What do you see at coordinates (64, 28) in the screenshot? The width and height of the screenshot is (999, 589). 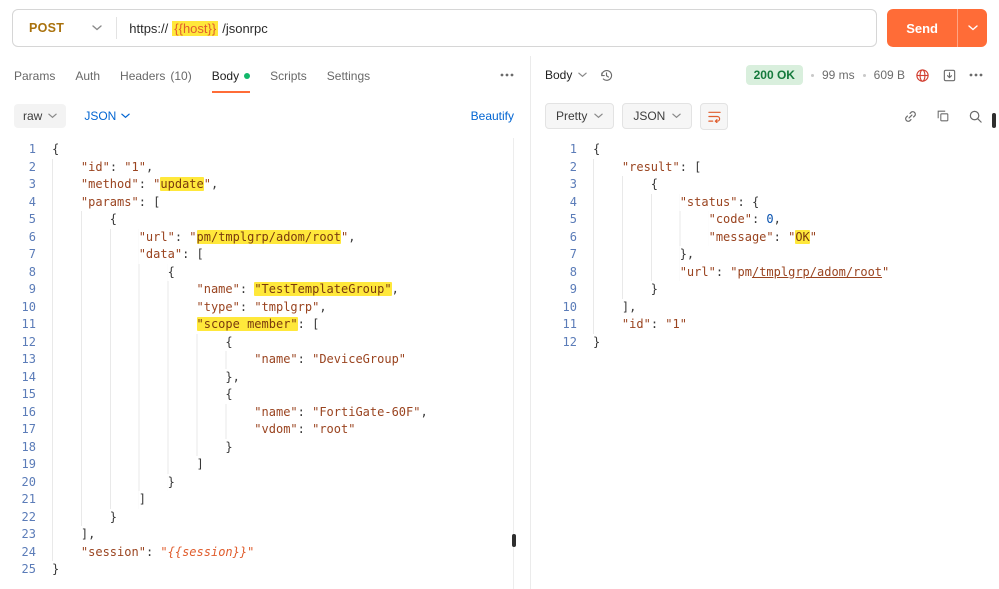 I see `method-selector: POST` at bounding box center [64, 28].